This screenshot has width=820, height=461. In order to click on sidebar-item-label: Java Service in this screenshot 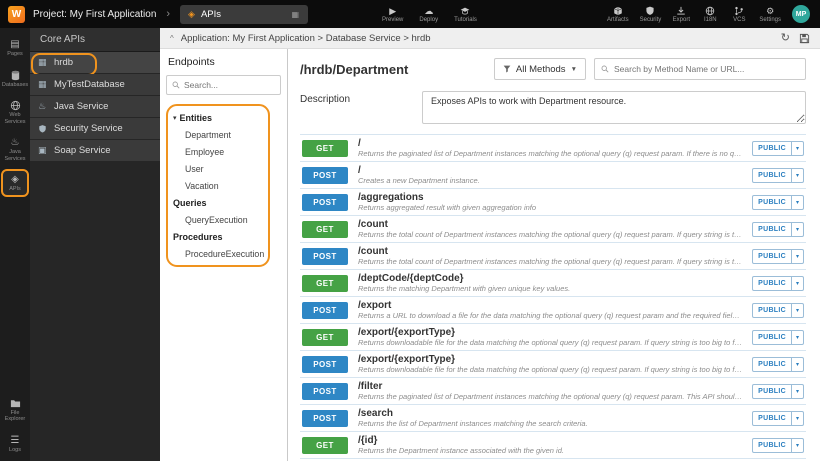, I will do `click(81, 106)`.